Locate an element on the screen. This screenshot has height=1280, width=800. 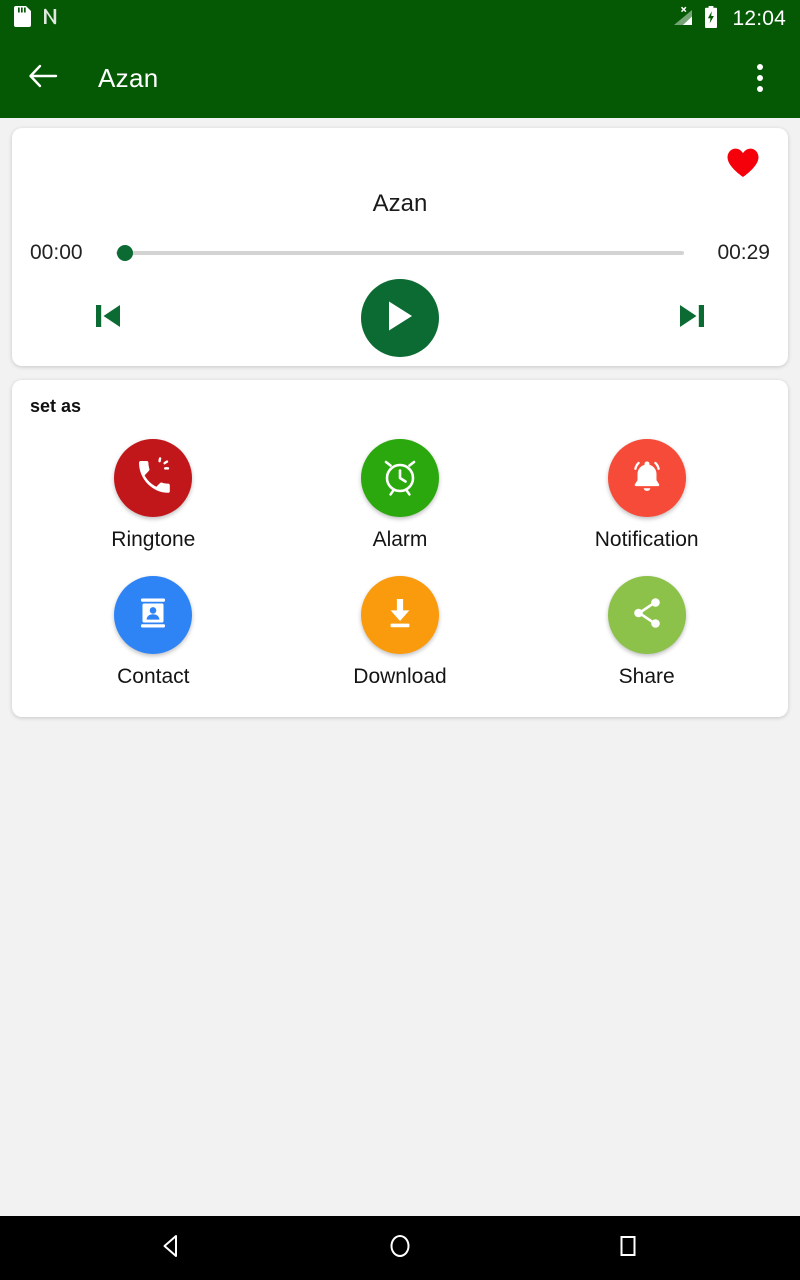
set-as-notification: Notification is located at coordinates (646, 491).